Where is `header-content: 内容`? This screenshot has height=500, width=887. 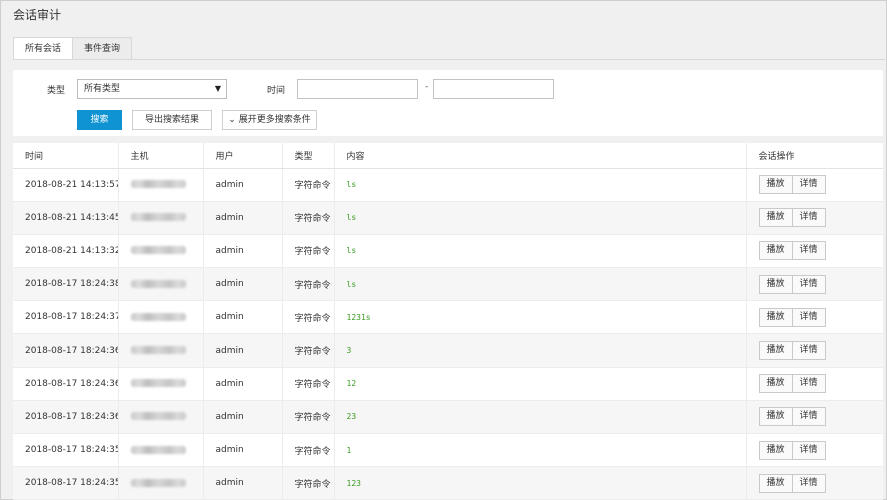 header-content: 内容 is located at coordinates (540, 156).